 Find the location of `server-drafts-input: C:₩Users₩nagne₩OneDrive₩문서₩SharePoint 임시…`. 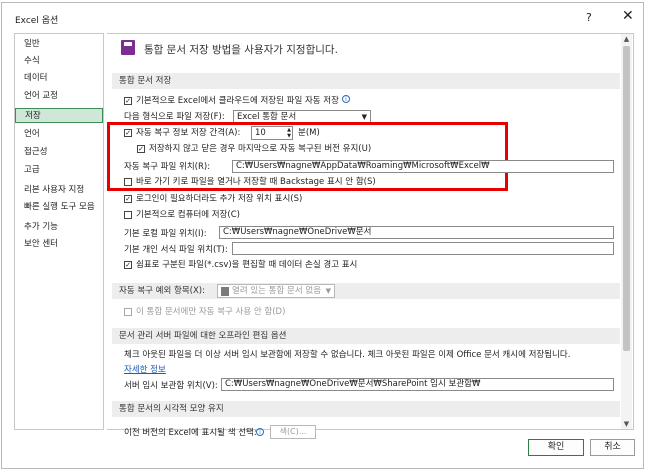

server-drafts-input: C:₩Users₩nagne₩OneDrive₩문서₩SharePoint 임시… is located at coordinates (417, 384).